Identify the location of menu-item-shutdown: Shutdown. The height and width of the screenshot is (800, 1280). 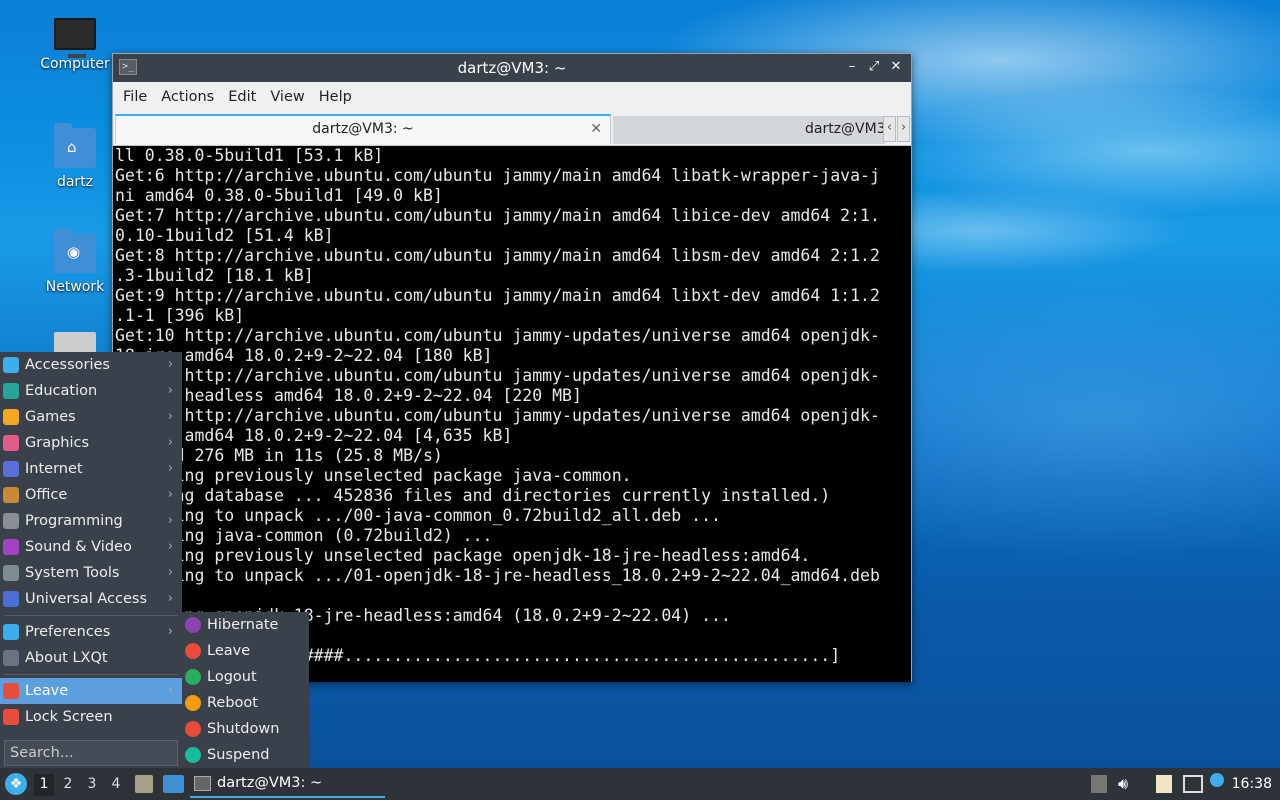
(245, 729).